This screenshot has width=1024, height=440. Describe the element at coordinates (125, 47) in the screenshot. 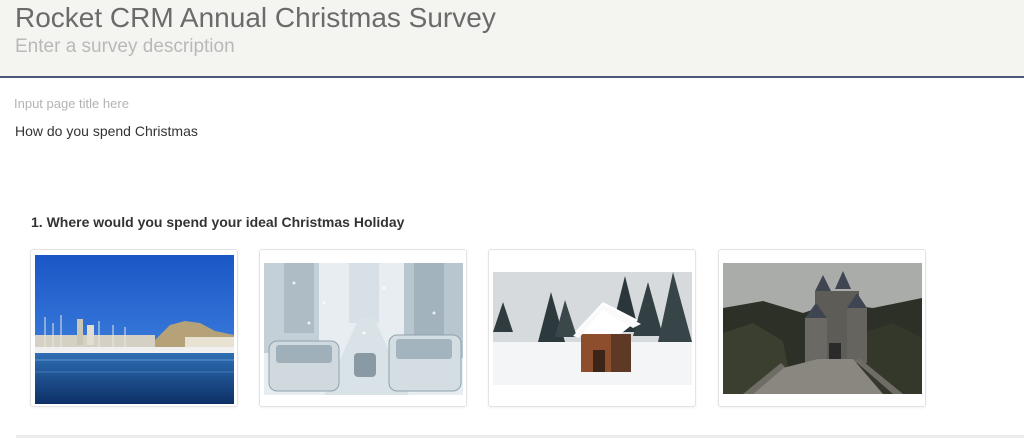

I see `survey-description-placeholder: Enter a survey description` at that location.